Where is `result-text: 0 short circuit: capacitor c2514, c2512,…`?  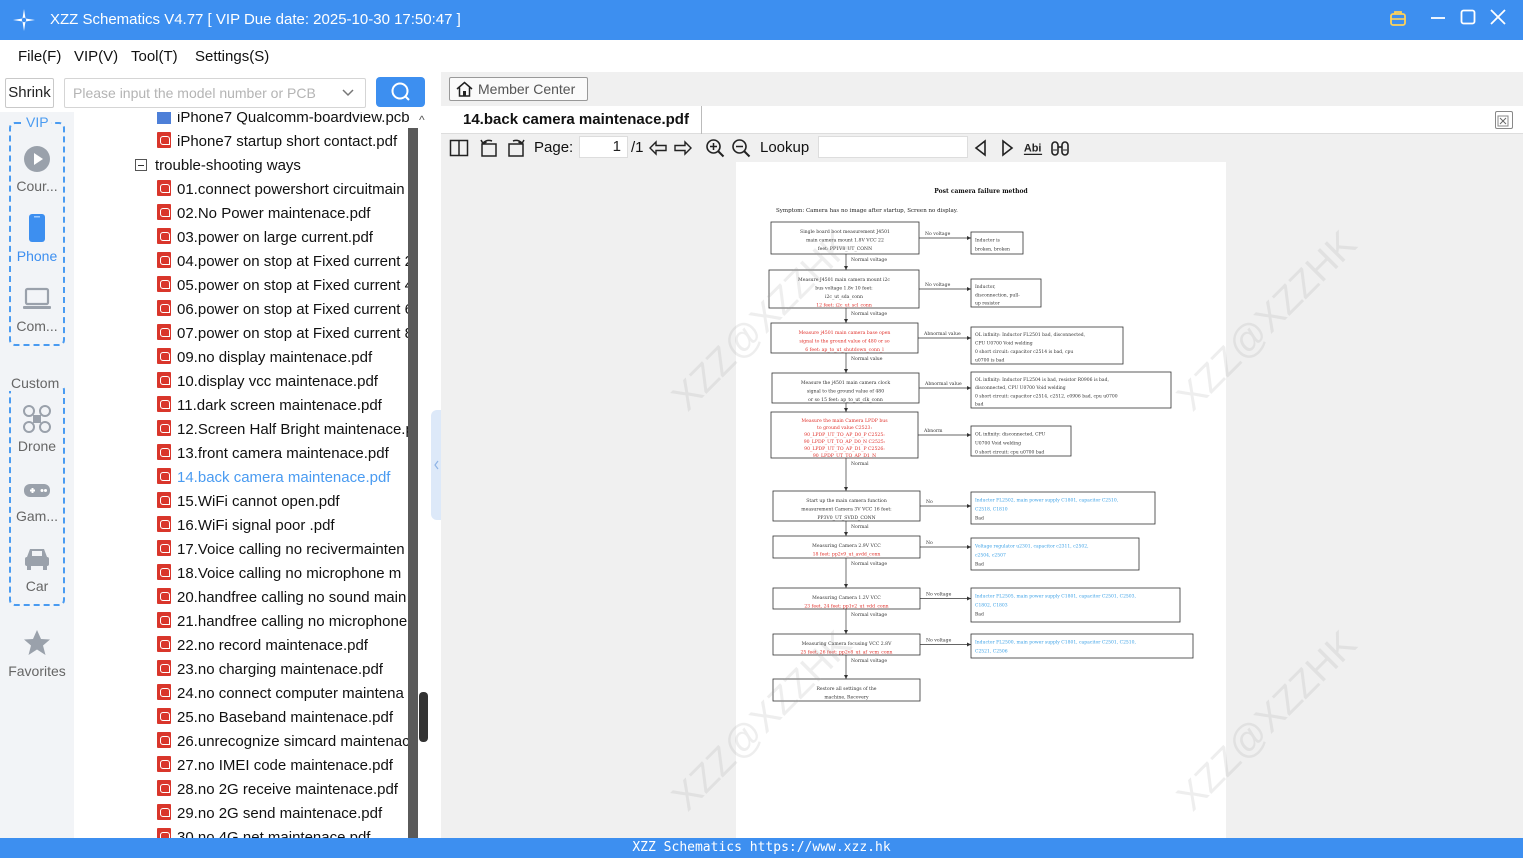 result-text: 0 short circuit: capacitor c2514, c2512,… is located at coordinates (1046, 396).